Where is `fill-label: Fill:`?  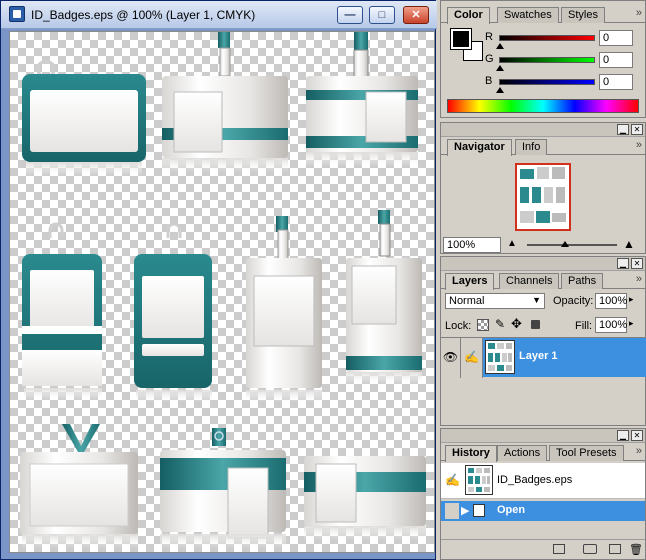
fill-label: Fill: is located at coordinates (584, 326).